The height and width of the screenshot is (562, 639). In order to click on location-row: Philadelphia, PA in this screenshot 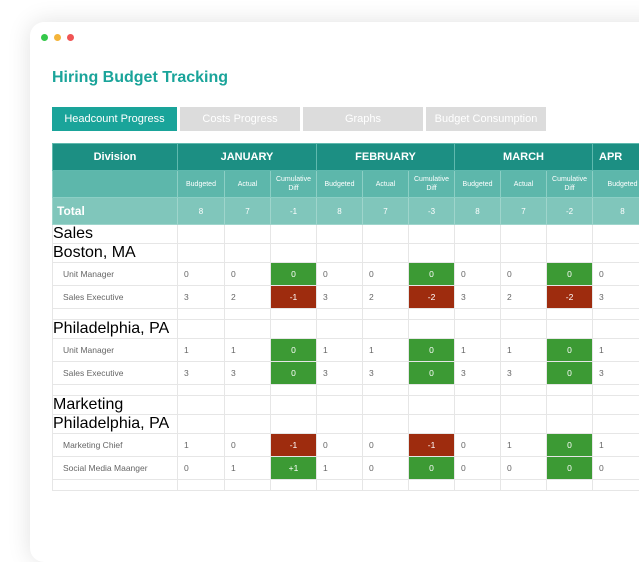, I will do `click(346, 329)`.